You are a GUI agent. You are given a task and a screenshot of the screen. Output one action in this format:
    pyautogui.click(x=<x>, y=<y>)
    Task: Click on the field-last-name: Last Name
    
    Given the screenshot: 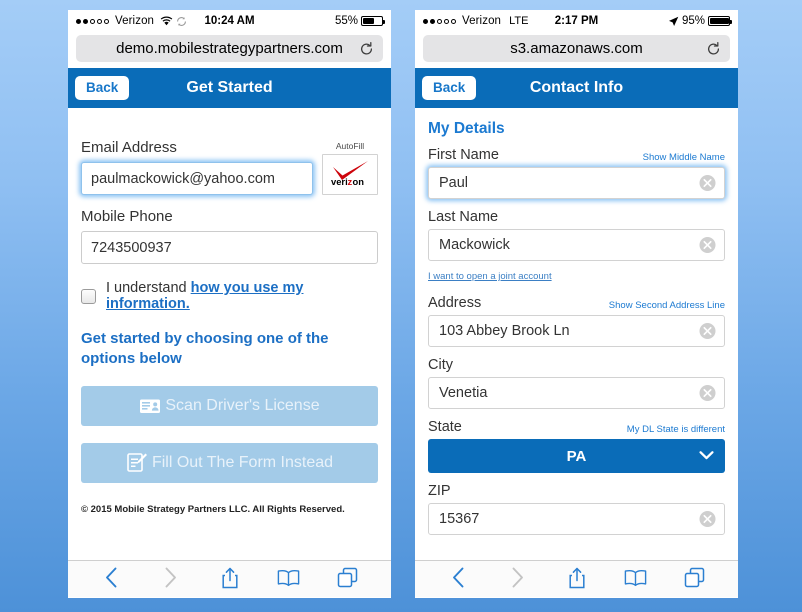 What is the action you would take?
    pyautogui.click(x=576, y=235)
    